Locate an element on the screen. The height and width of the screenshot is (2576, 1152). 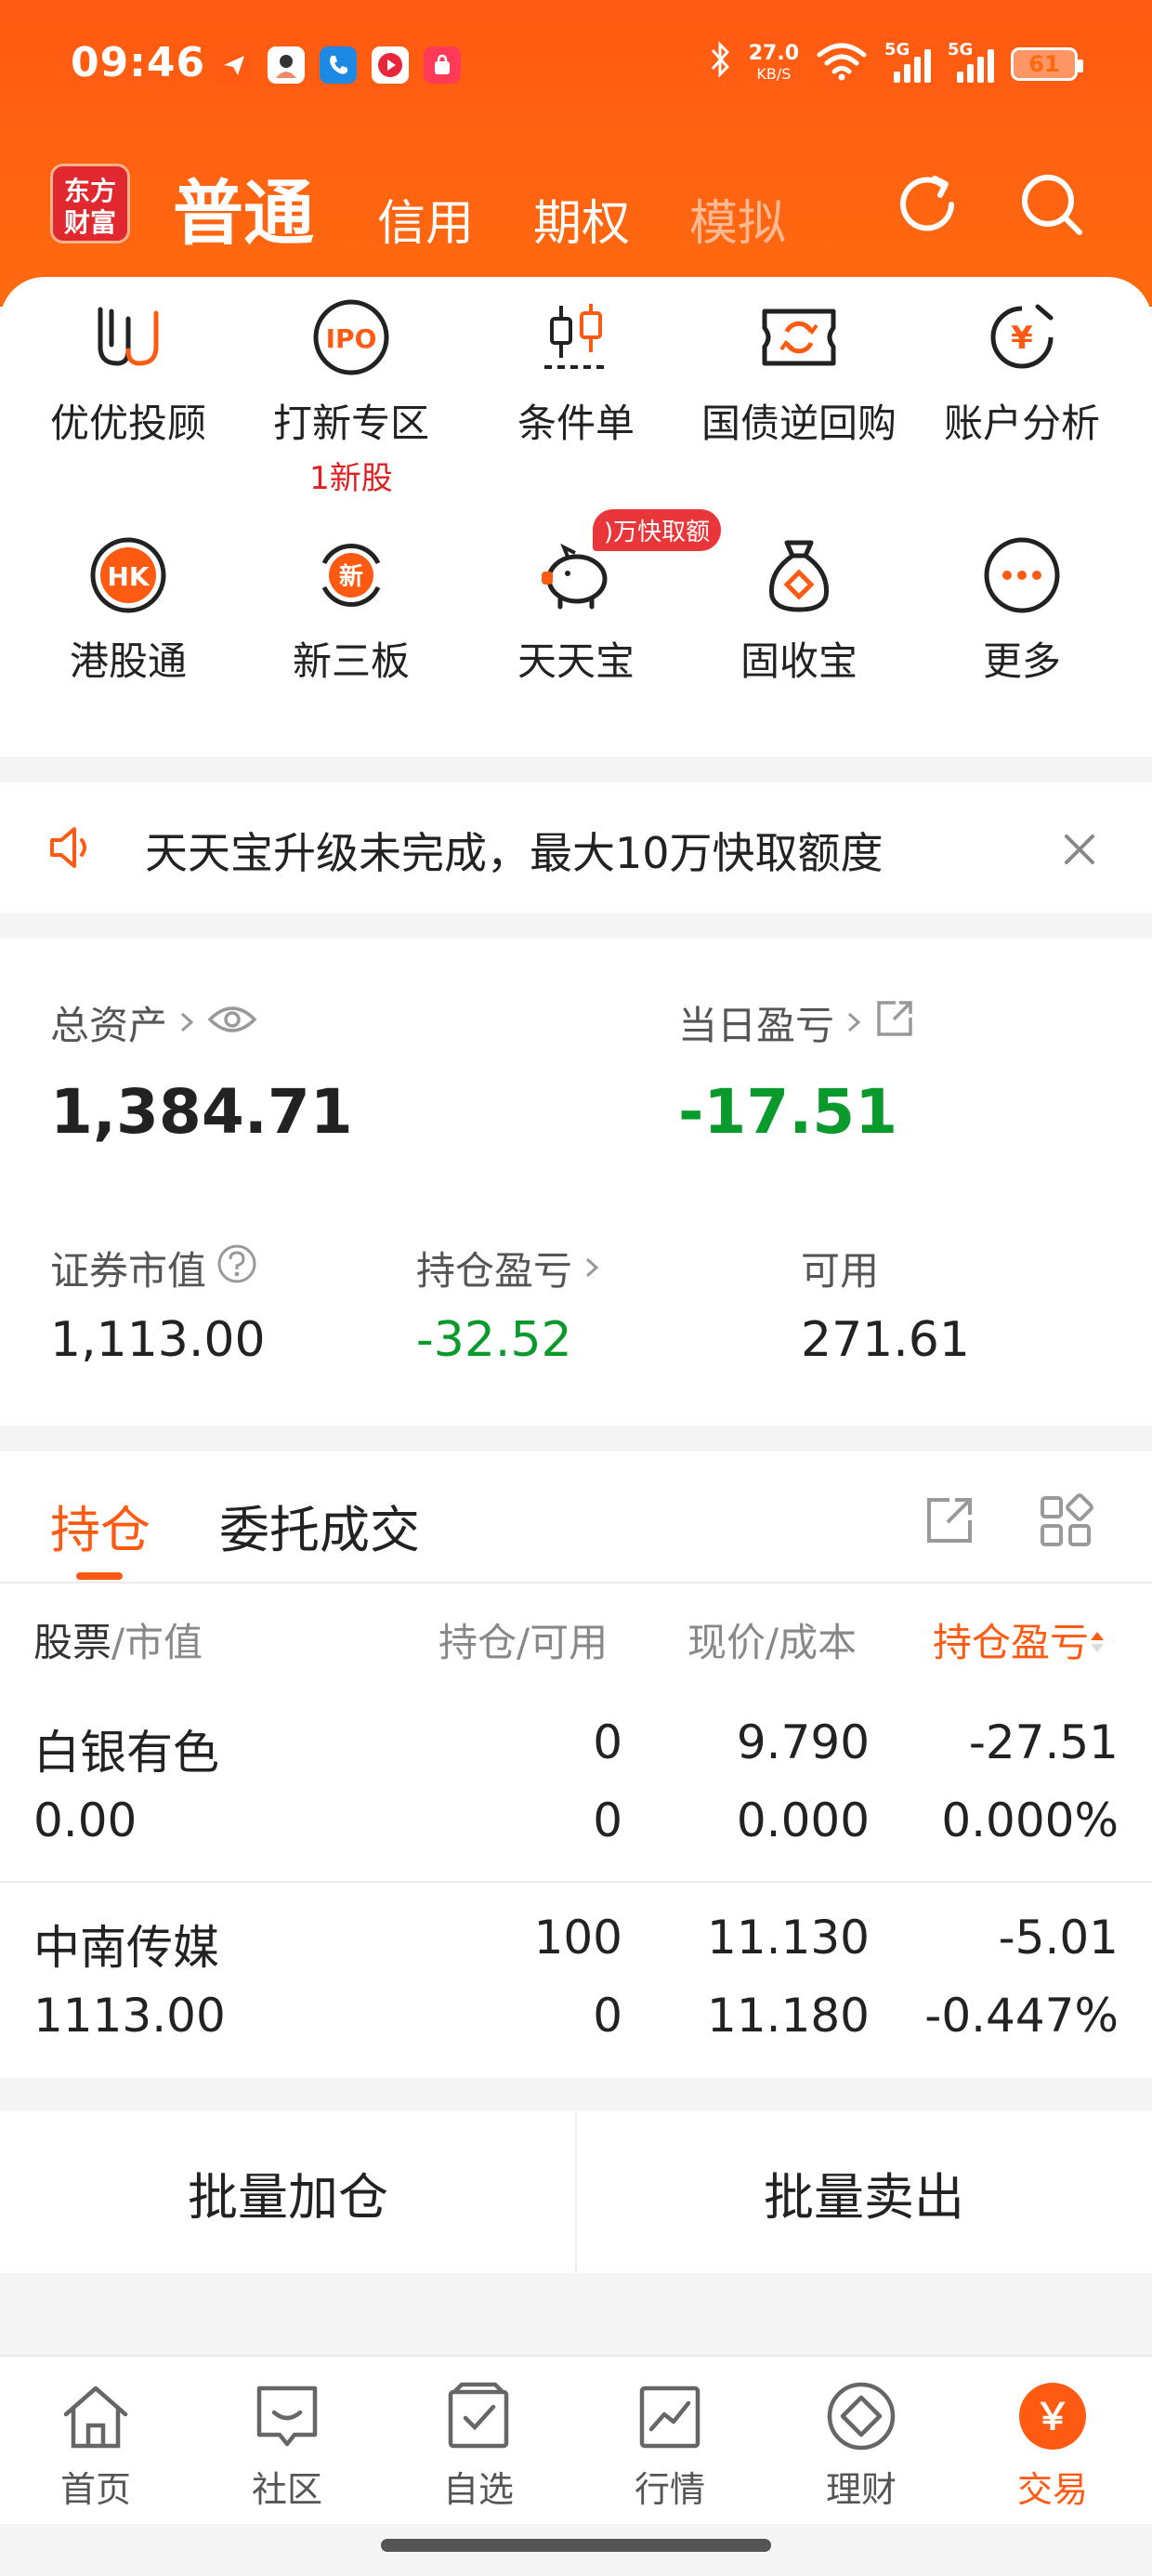
shopping-app-icon is located at coordinates (442, 65).